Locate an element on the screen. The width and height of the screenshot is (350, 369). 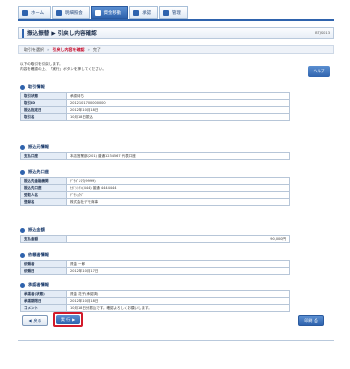
row-value: 本店営業部(201) 普通1234567 代表口座 is located at coordinates (178, 156).